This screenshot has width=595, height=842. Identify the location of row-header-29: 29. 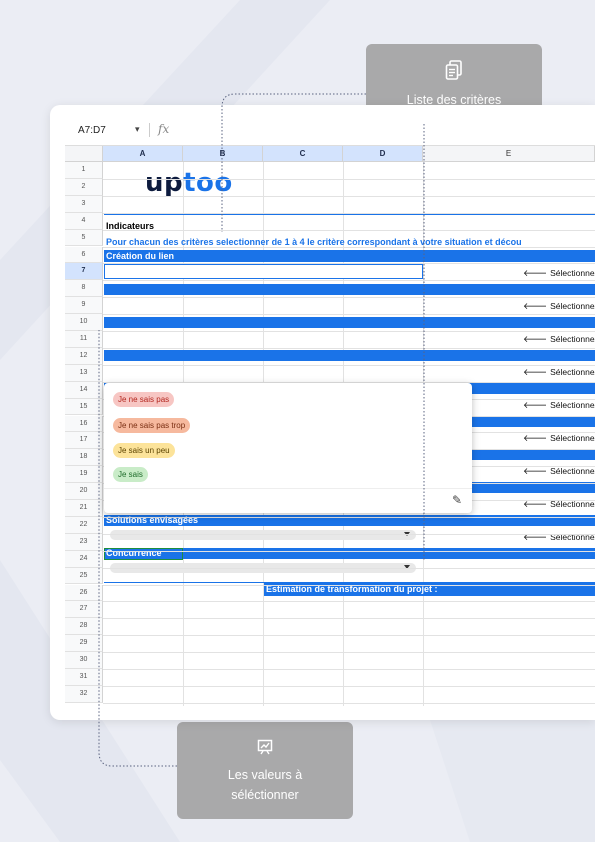
(84, 644).